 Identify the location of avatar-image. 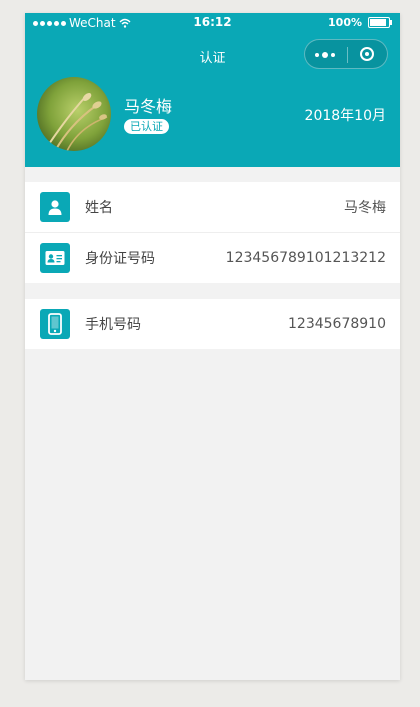
(74, 114).